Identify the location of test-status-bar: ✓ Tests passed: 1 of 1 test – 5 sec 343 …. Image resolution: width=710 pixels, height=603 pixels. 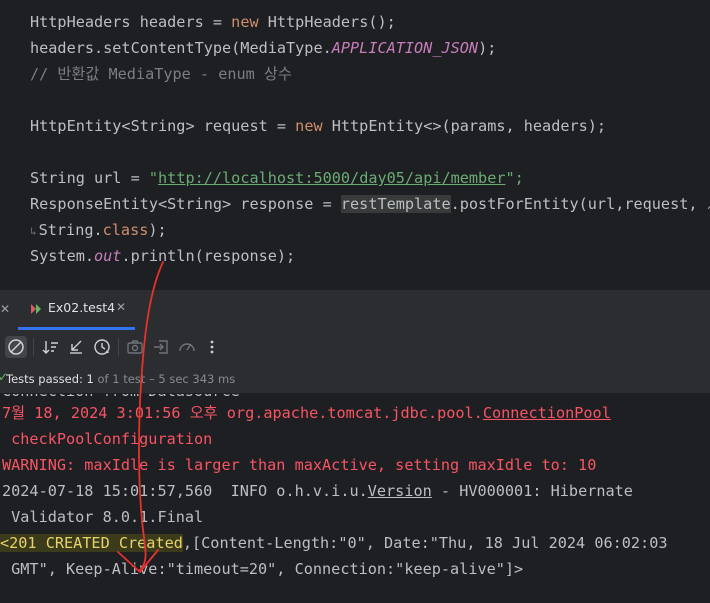
(355, 380).